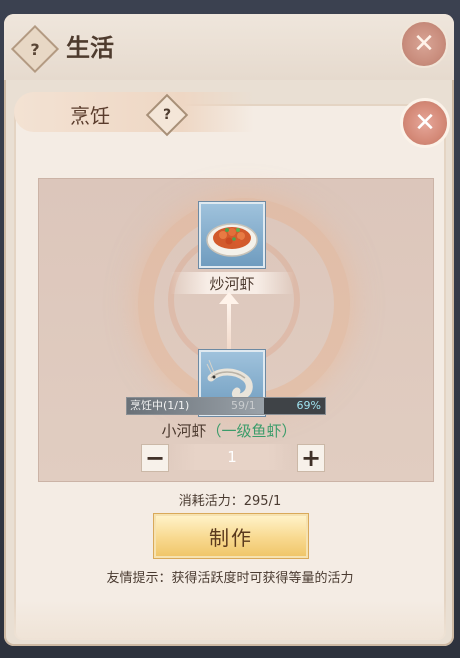  Describe the element at coordinates (230, 501) in the screenshot. I see `stamina-cost: 消耗活力：295/1` at that location.